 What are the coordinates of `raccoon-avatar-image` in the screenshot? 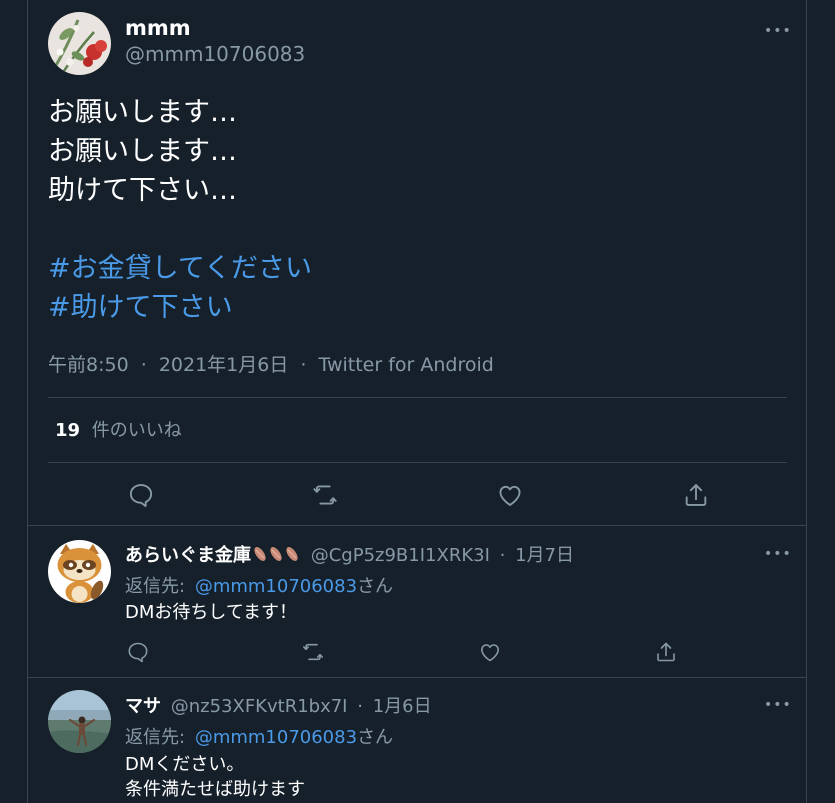 It's located at (79, 571).